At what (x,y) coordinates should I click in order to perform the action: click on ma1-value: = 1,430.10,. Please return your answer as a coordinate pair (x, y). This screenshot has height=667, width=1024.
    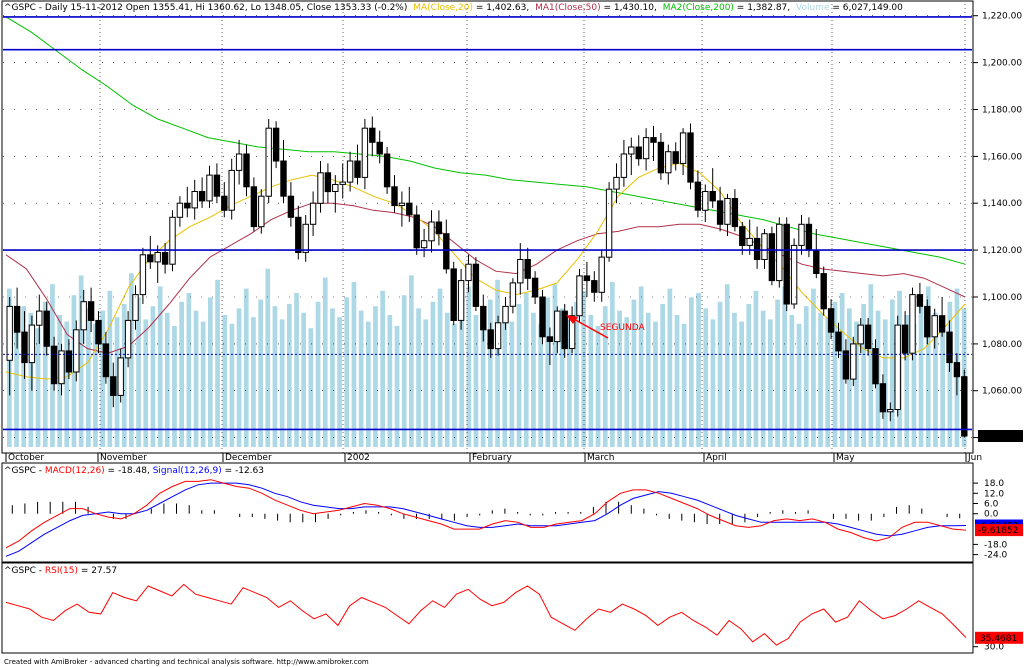
    Looking at the image, I should click on (629, 8).